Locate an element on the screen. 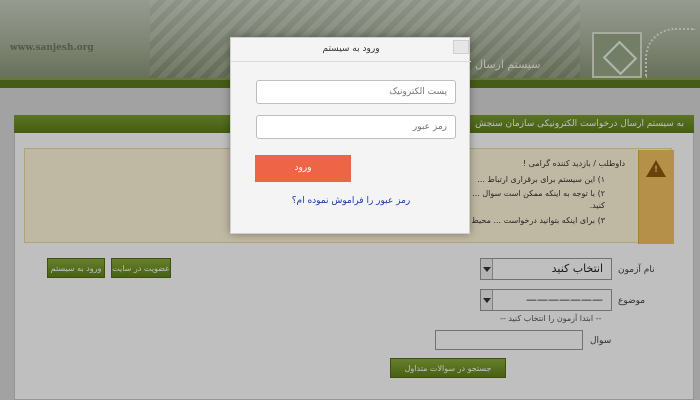 The width and height of the screenshot is (700, 400). modal-divider is located at coordinates (351, 61).